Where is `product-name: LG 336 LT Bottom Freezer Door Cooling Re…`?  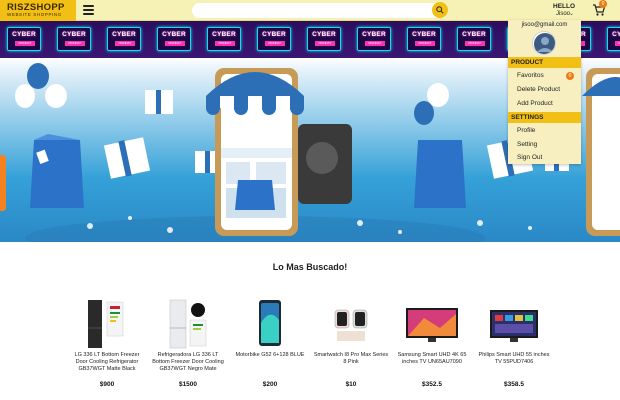 product-name: LG 336 LT Bottom Freezer Door Cooling Re… is located at coordinates (107, 362).